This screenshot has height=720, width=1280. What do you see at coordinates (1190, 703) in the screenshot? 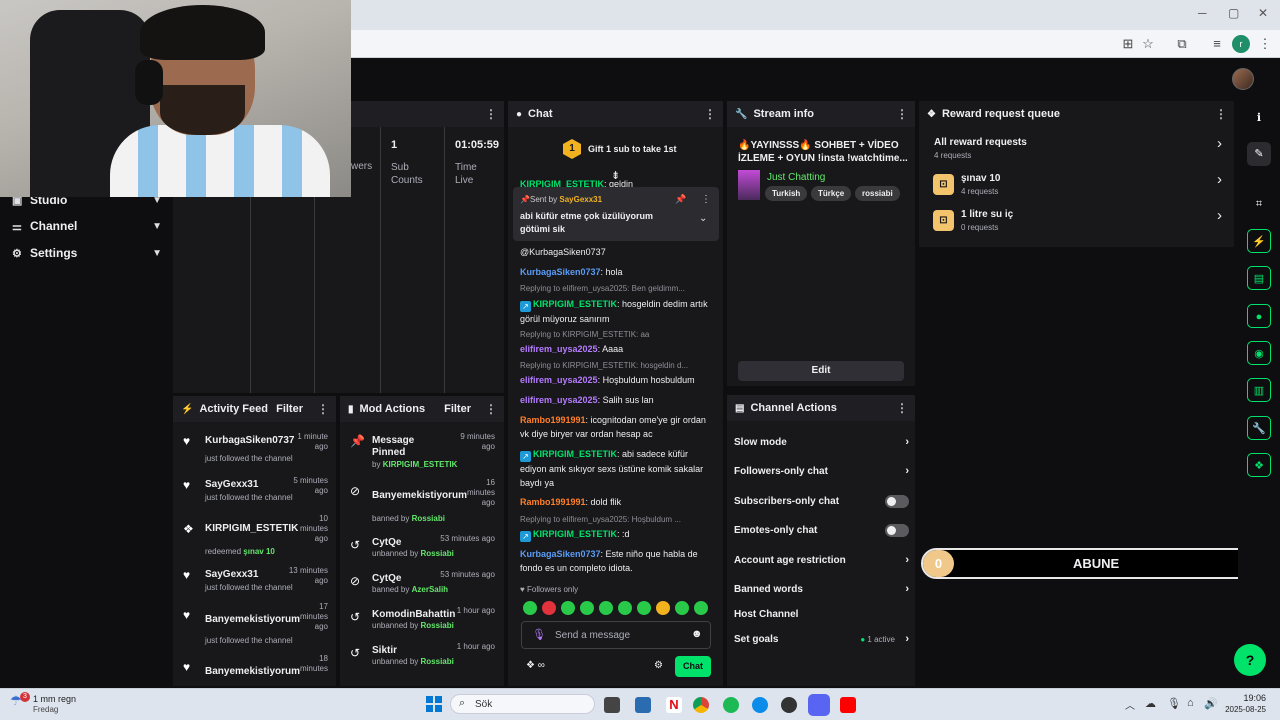
I see `network-icon: ⌂` at bounding box center [1190, 703].